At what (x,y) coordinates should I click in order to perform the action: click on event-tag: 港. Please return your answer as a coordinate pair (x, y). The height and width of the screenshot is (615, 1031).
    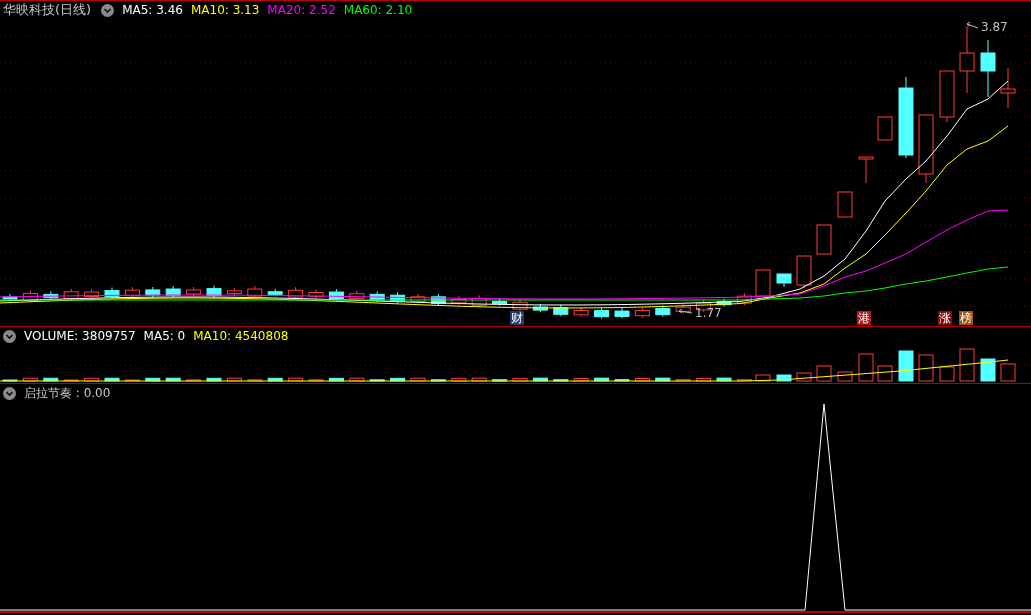
    Looking at the image, I should click on (864, 318).